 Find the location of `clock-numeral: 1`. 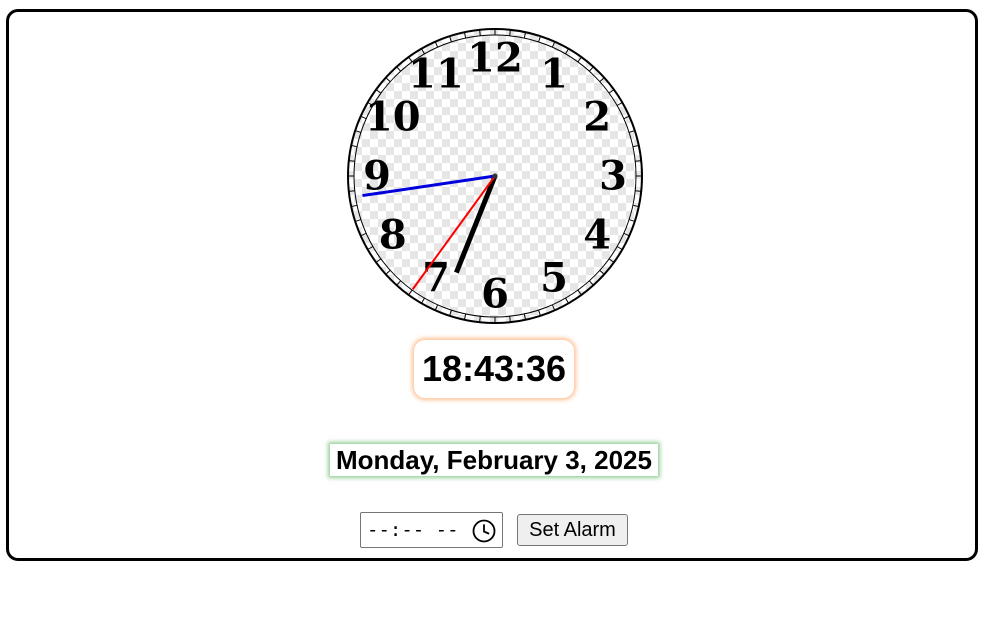

clock-numeral: 1 is located at coordinates (554, 73).